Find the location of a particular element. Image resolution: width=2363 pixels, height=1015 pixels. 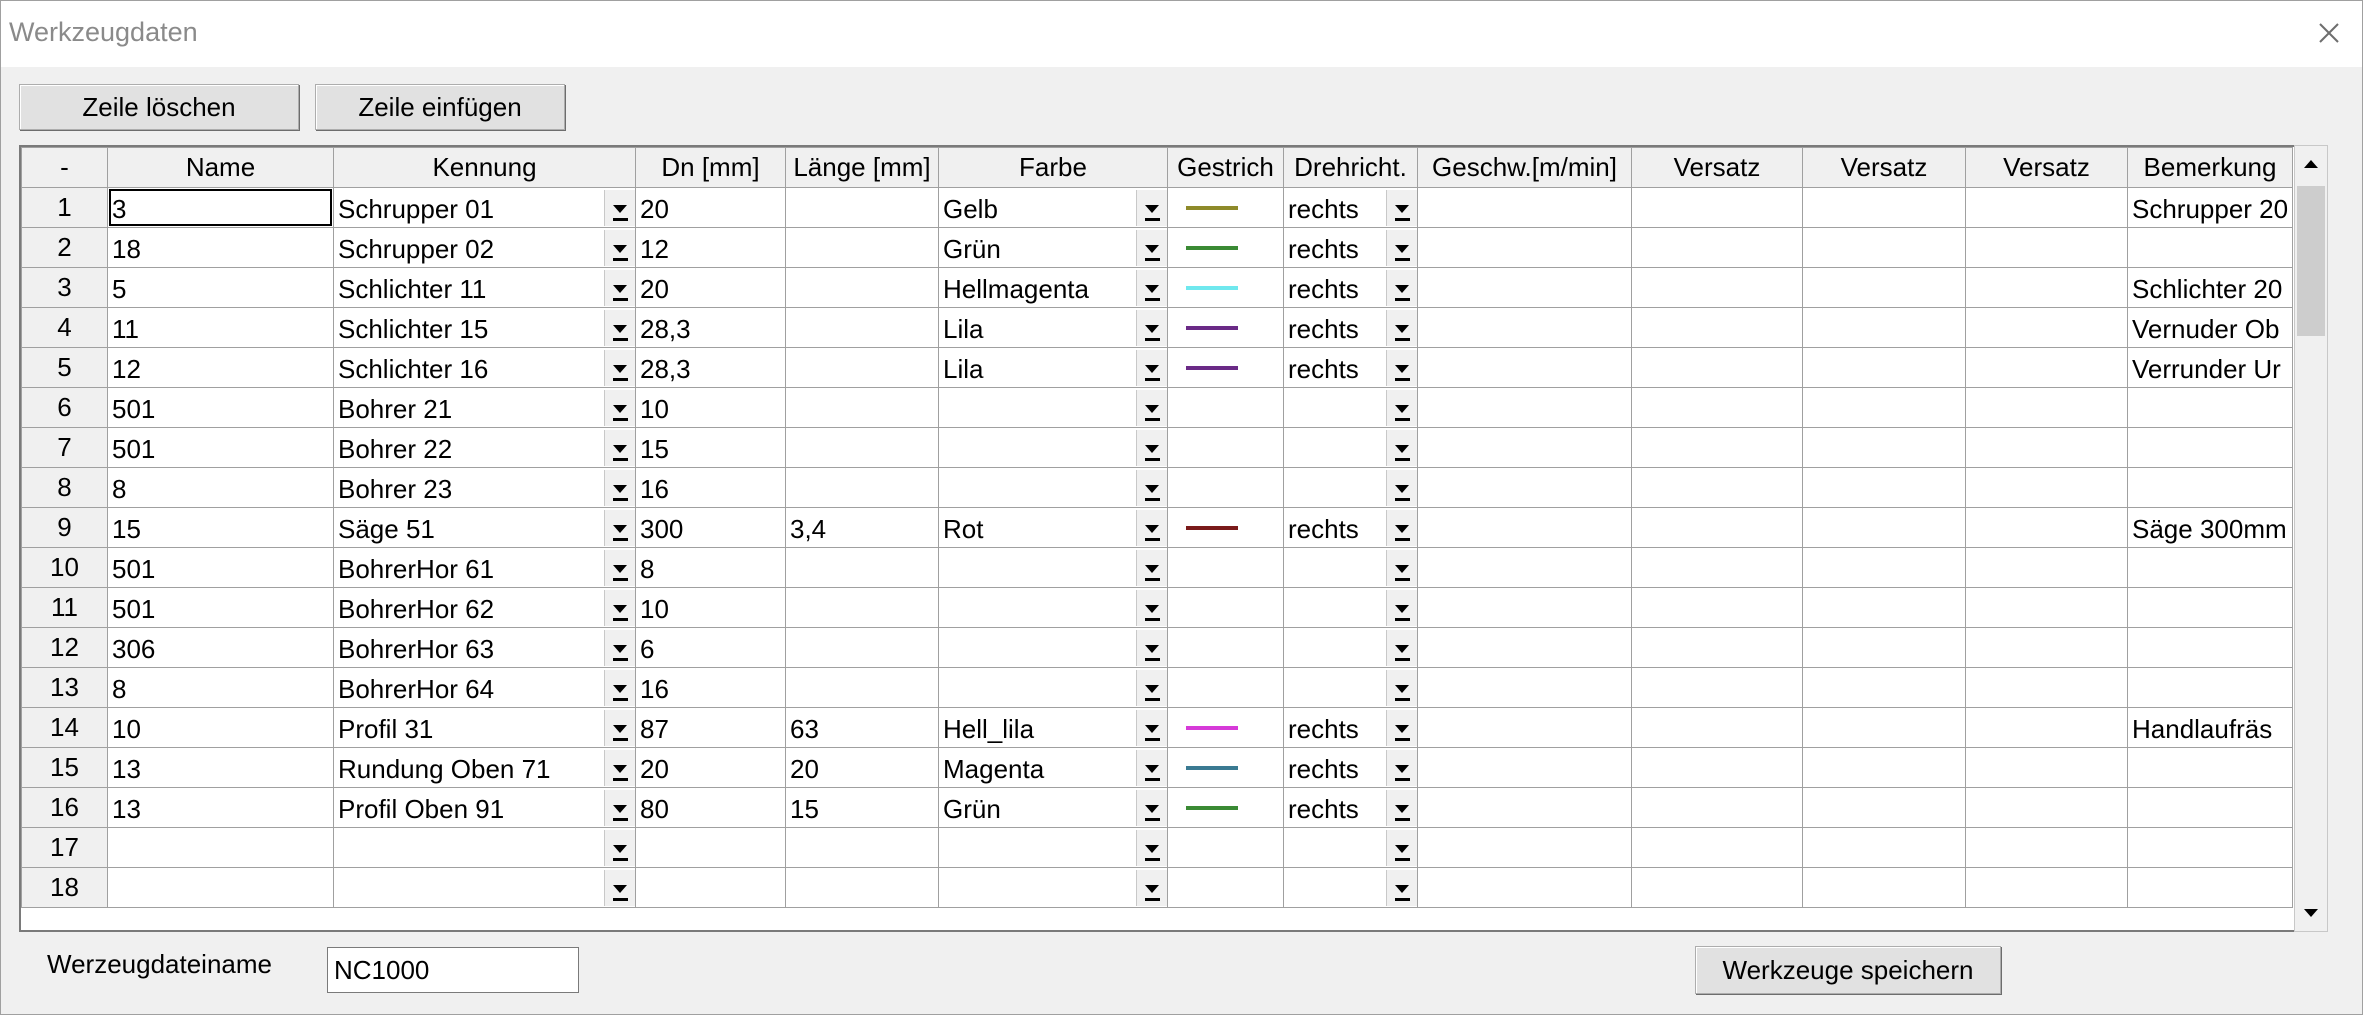

cell-bemerkung: Verrunder Ur is located at coordinates (2210, 367).